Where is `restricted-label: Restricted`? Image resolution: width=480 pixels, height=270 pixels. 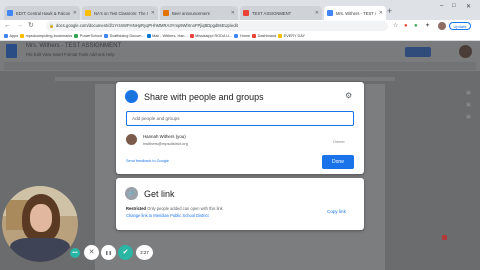 restricted-label: Restricted is located at coordinates (136, 208).